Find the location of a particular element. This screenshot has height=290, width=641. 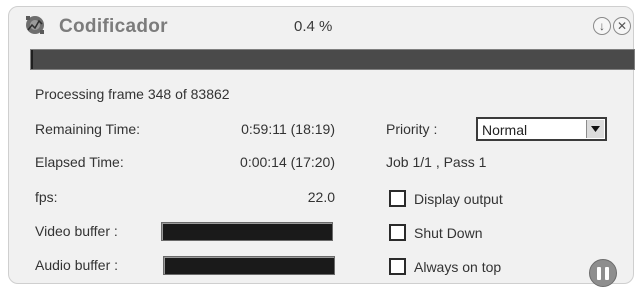

window-title: Codificador is located at coordinates (113, 26).